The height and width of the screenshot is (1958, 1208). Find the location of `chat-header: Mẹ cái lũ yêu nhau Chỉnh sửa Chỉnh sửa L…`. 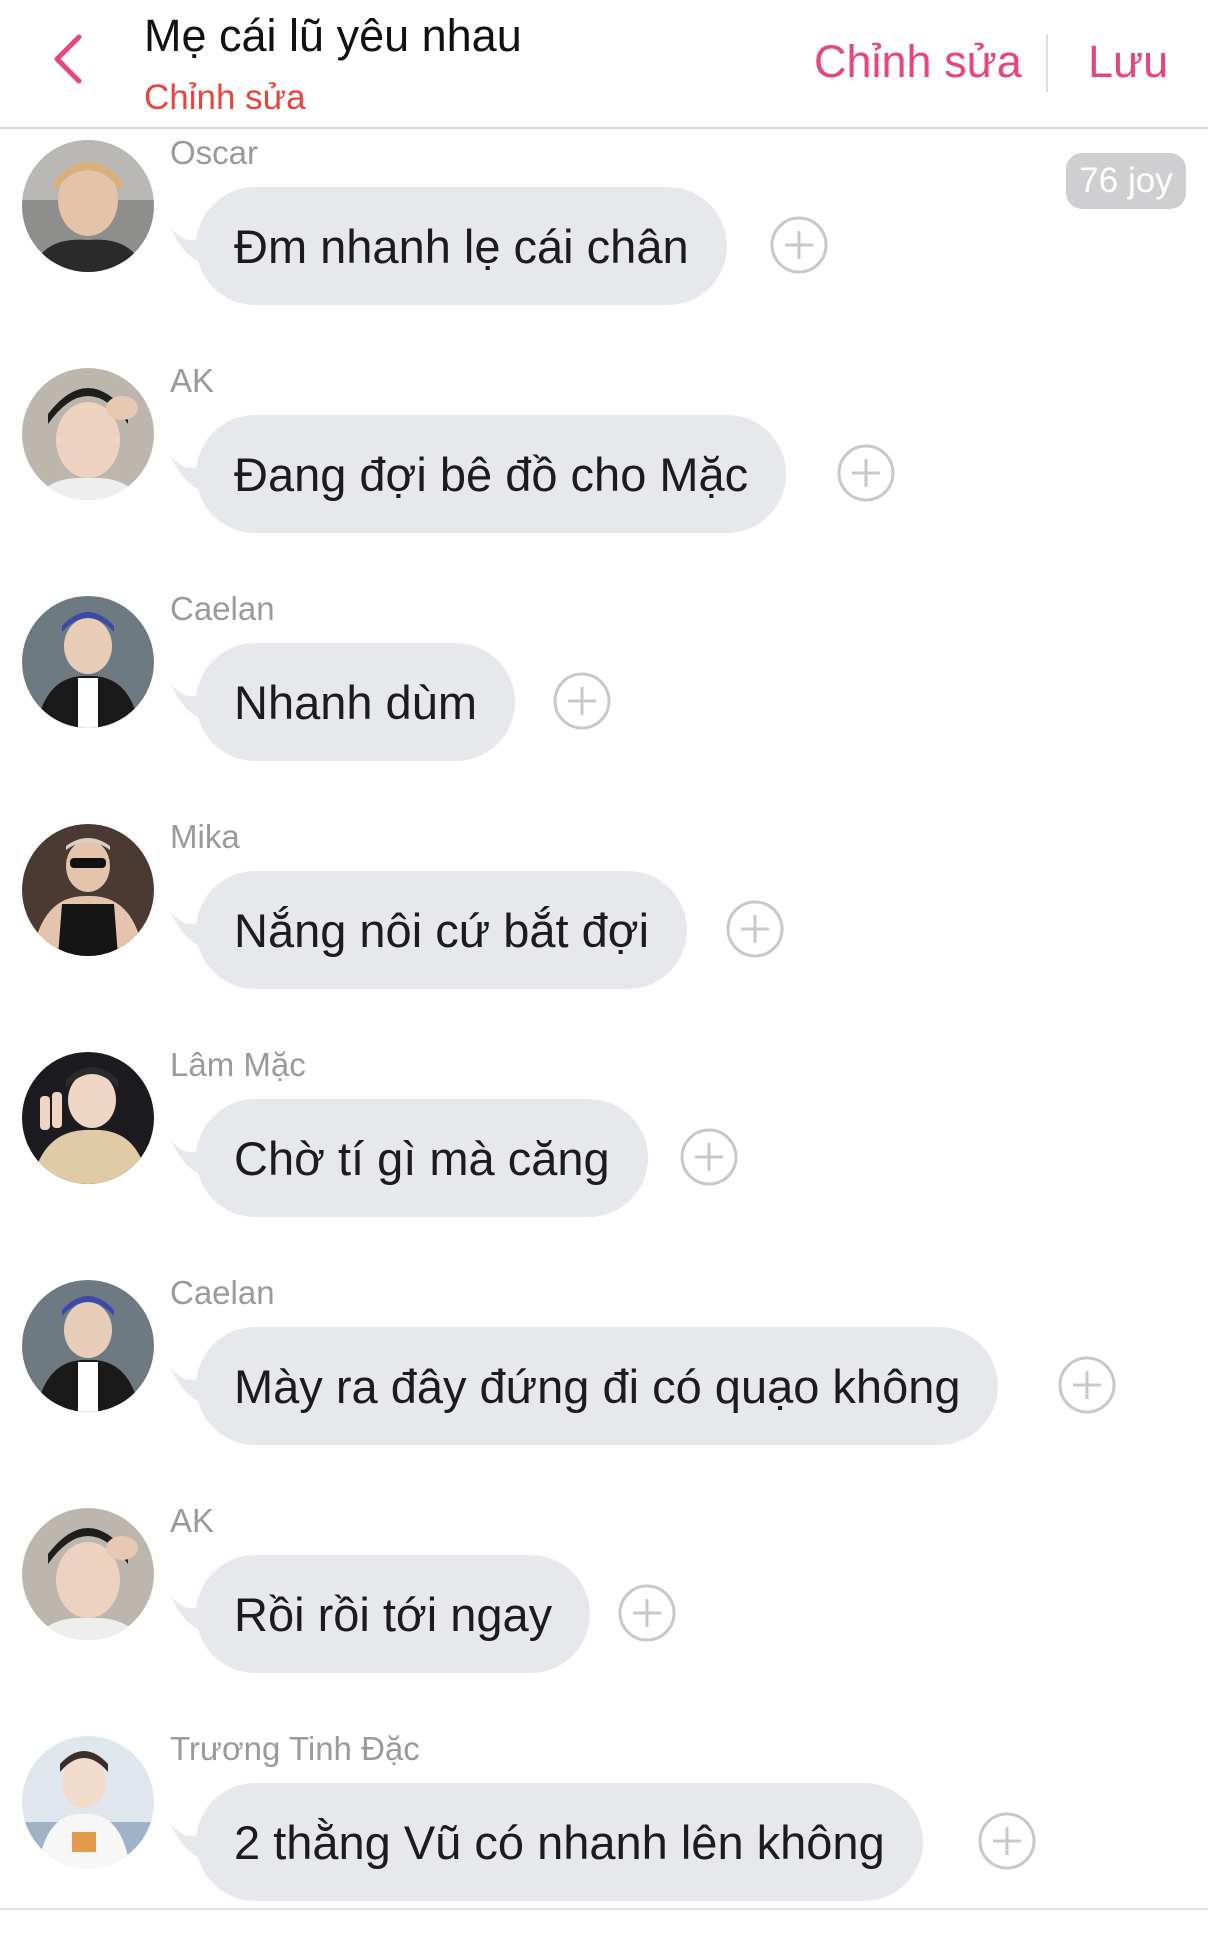

chat-header: Mẹ cái lũ yêu nhau Chỉnh sửa Chỉnh sửa L… is located at coordinates (604, 64).